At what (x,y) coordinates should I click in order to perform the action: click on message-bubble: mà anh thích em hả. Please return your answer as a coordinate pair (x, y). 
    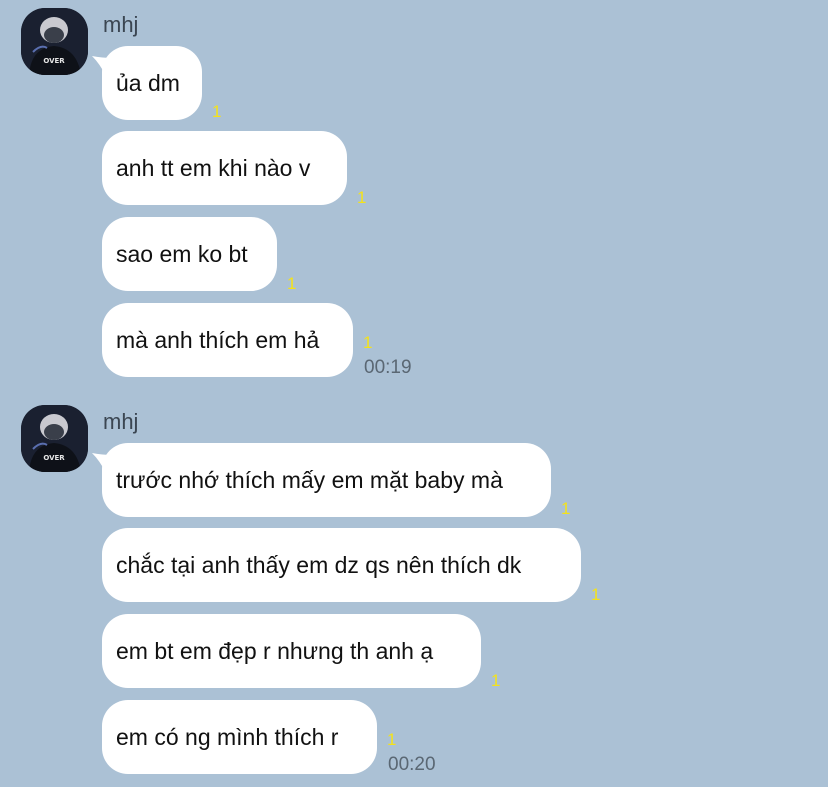
    Looking at the image, I should click on (227, 340).